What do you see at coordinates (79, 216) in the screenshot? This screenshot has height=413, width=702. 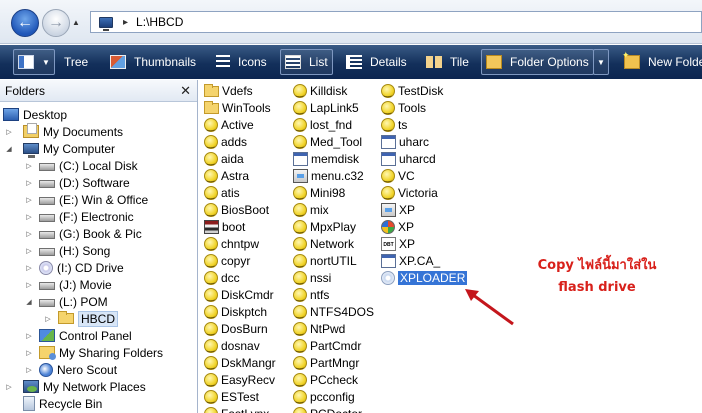 I see `tree-item-drive-f: ▷ (F:) Electronic` at bounding box center [79, 216].